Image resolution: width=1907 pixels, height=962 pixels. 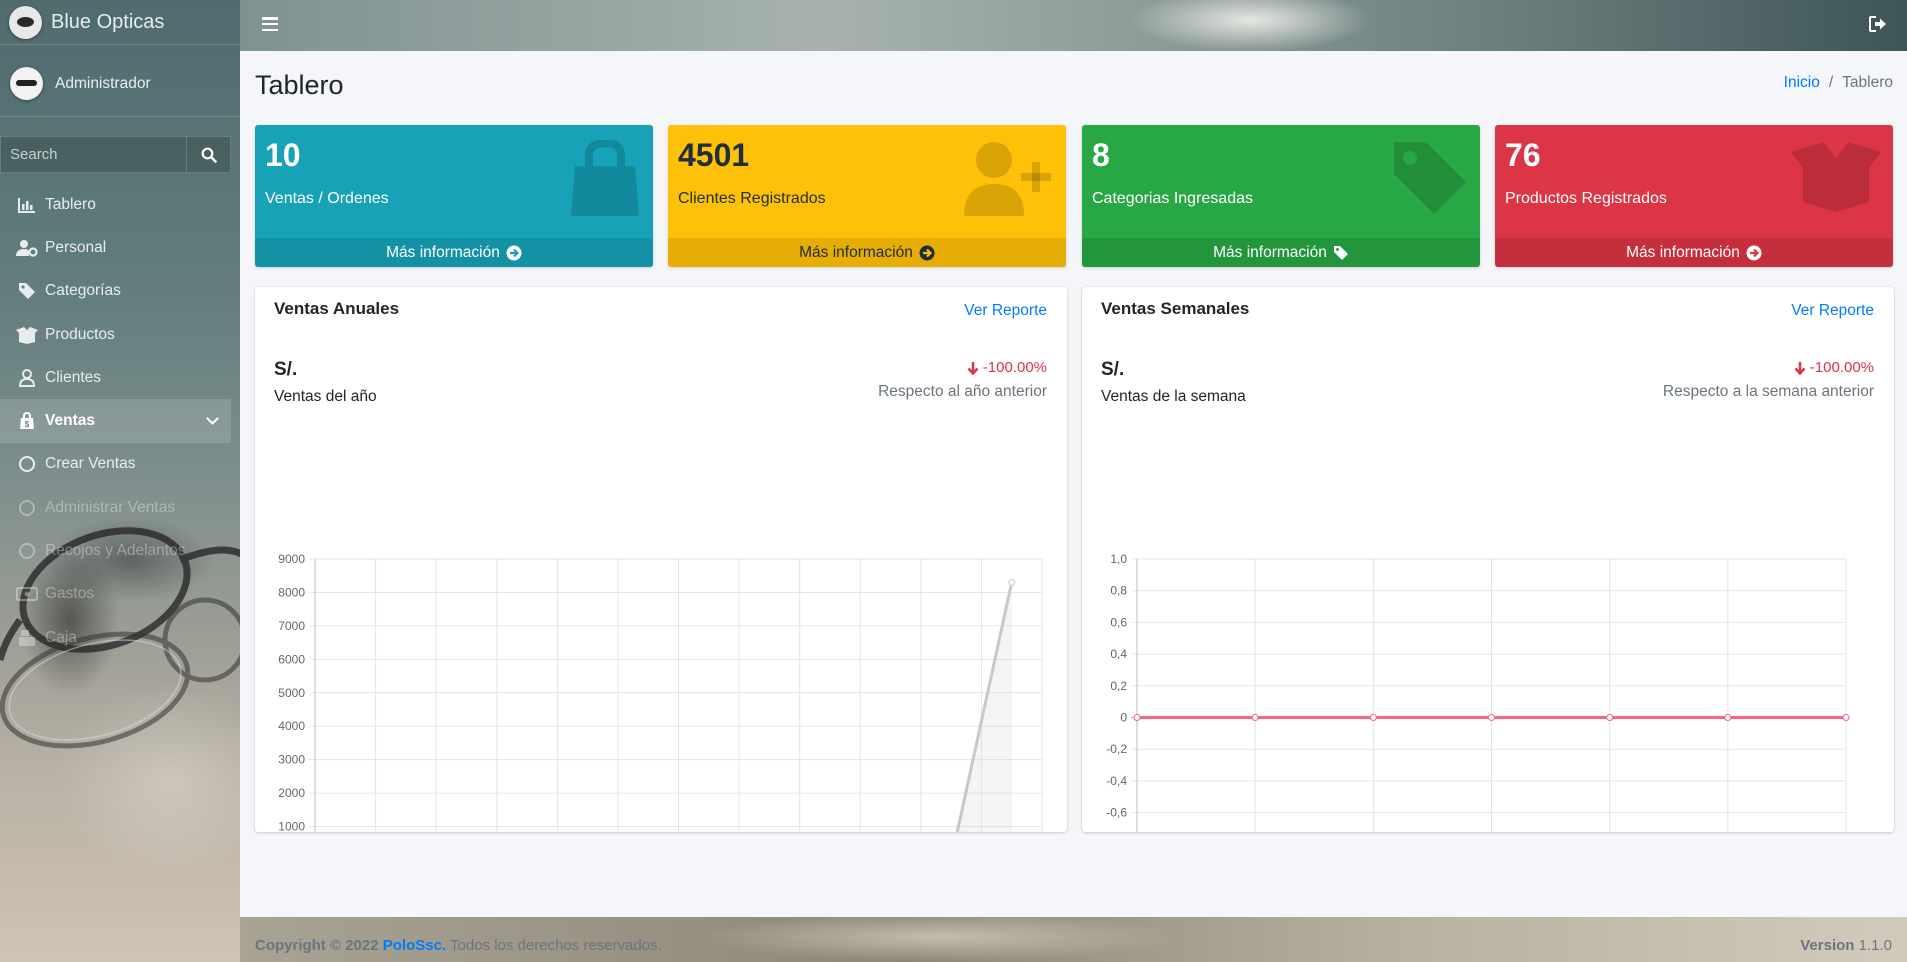 I want to click on y-tick-label: 1,0, so click(x=1118, y=559).